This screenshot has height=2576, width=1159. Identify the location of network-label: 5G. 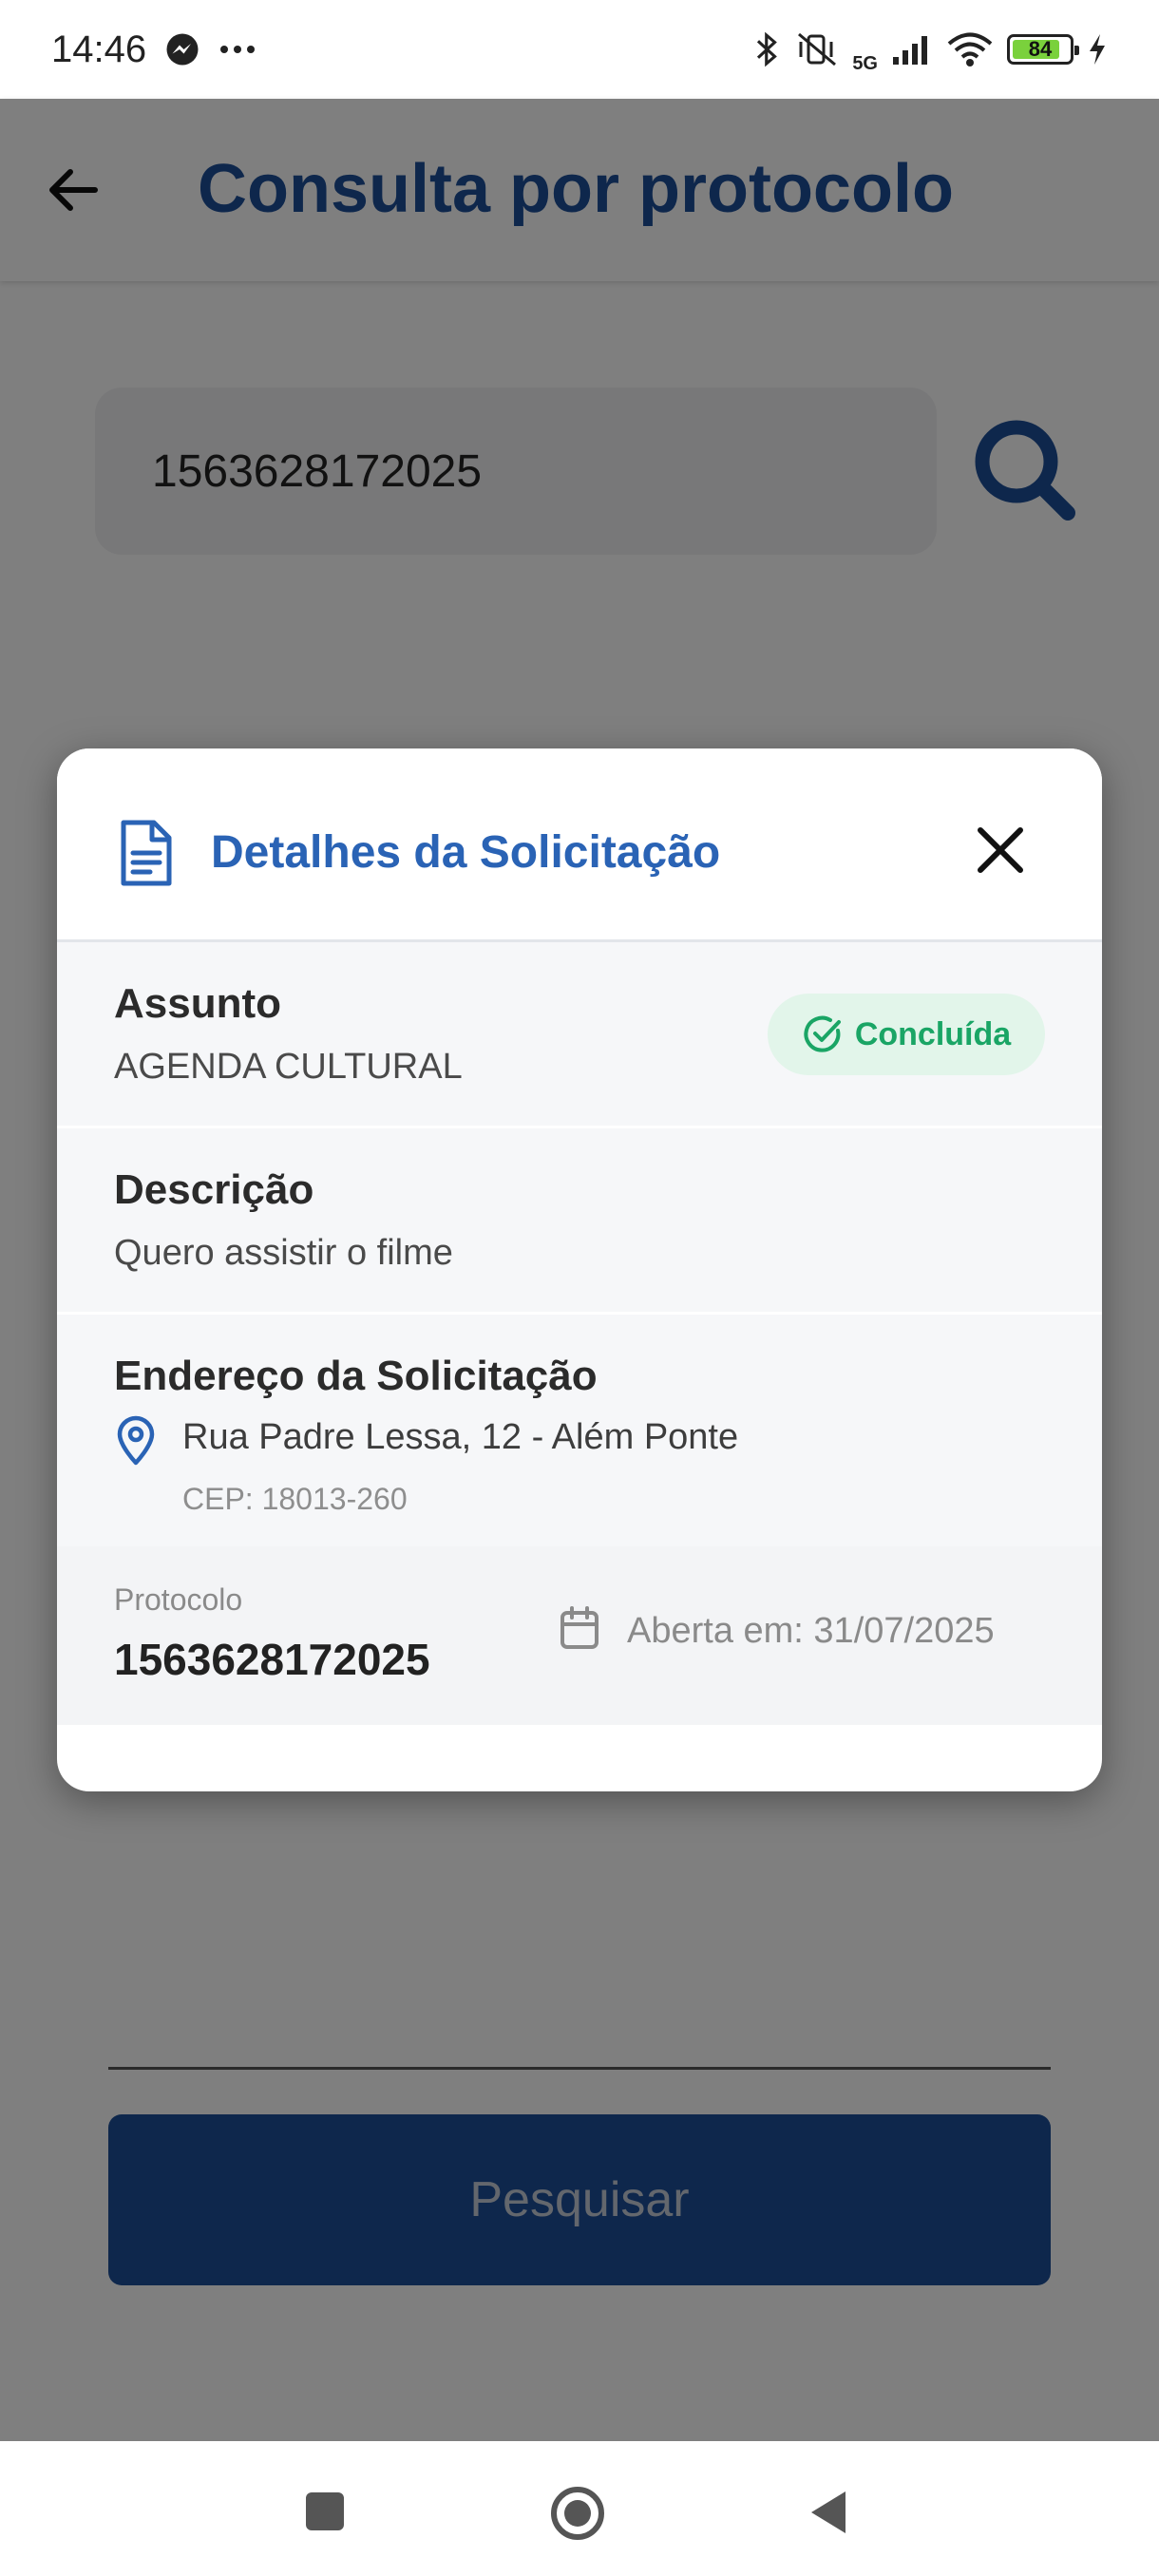
(865, 63).